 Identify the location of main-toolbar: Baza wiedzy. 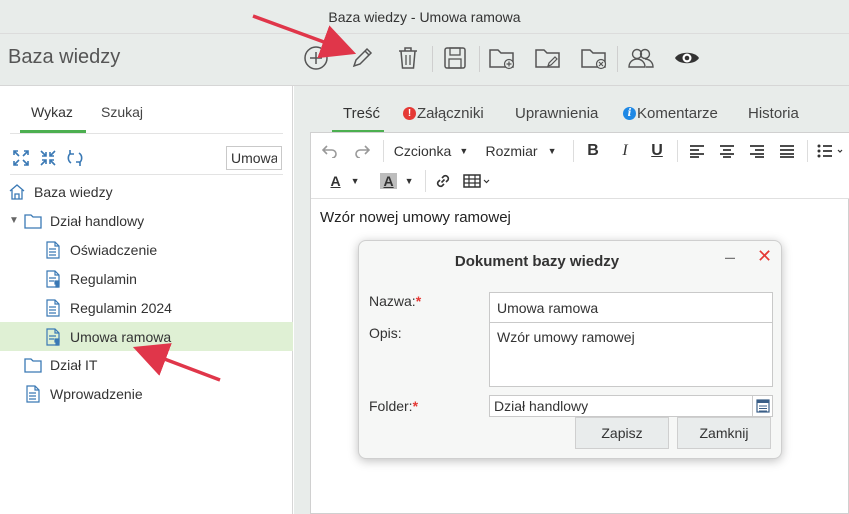
(424, 60).